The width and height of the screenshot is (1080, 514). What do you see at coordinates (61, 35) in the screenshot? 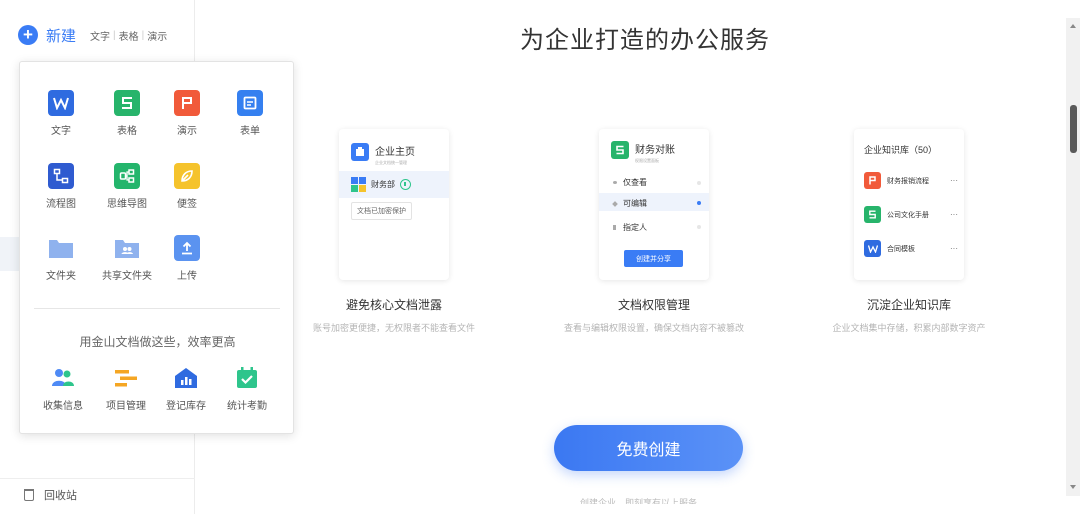
I see `new-button: 新建` at bounding box center [61, 35].